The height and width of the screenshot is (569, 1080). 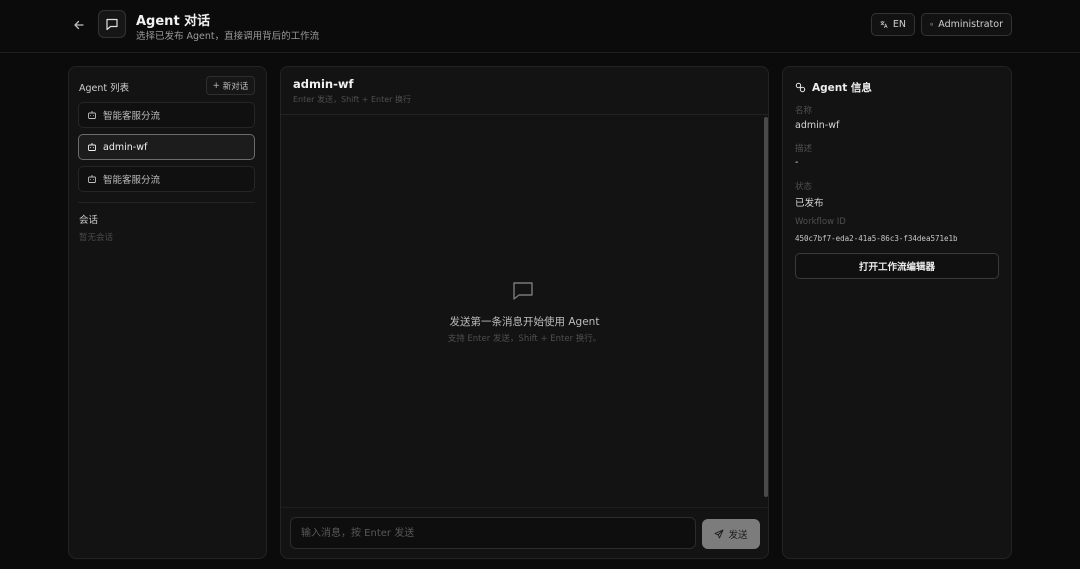 I want to click on workflow-id-label: Workflow ID, so click(x=820, y=222).